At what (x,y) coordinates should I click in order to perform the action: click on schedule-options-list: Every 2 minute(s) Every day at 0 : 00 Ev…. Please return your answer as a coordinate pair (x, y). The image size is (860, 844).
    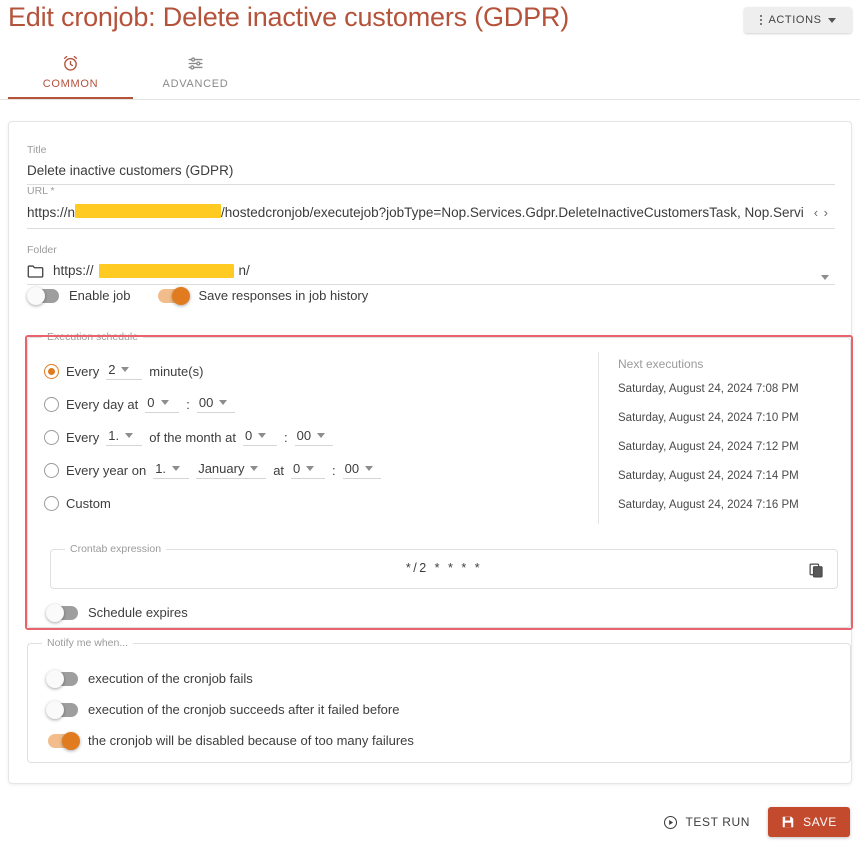
    Looking at the image, I should click on (212, 437).